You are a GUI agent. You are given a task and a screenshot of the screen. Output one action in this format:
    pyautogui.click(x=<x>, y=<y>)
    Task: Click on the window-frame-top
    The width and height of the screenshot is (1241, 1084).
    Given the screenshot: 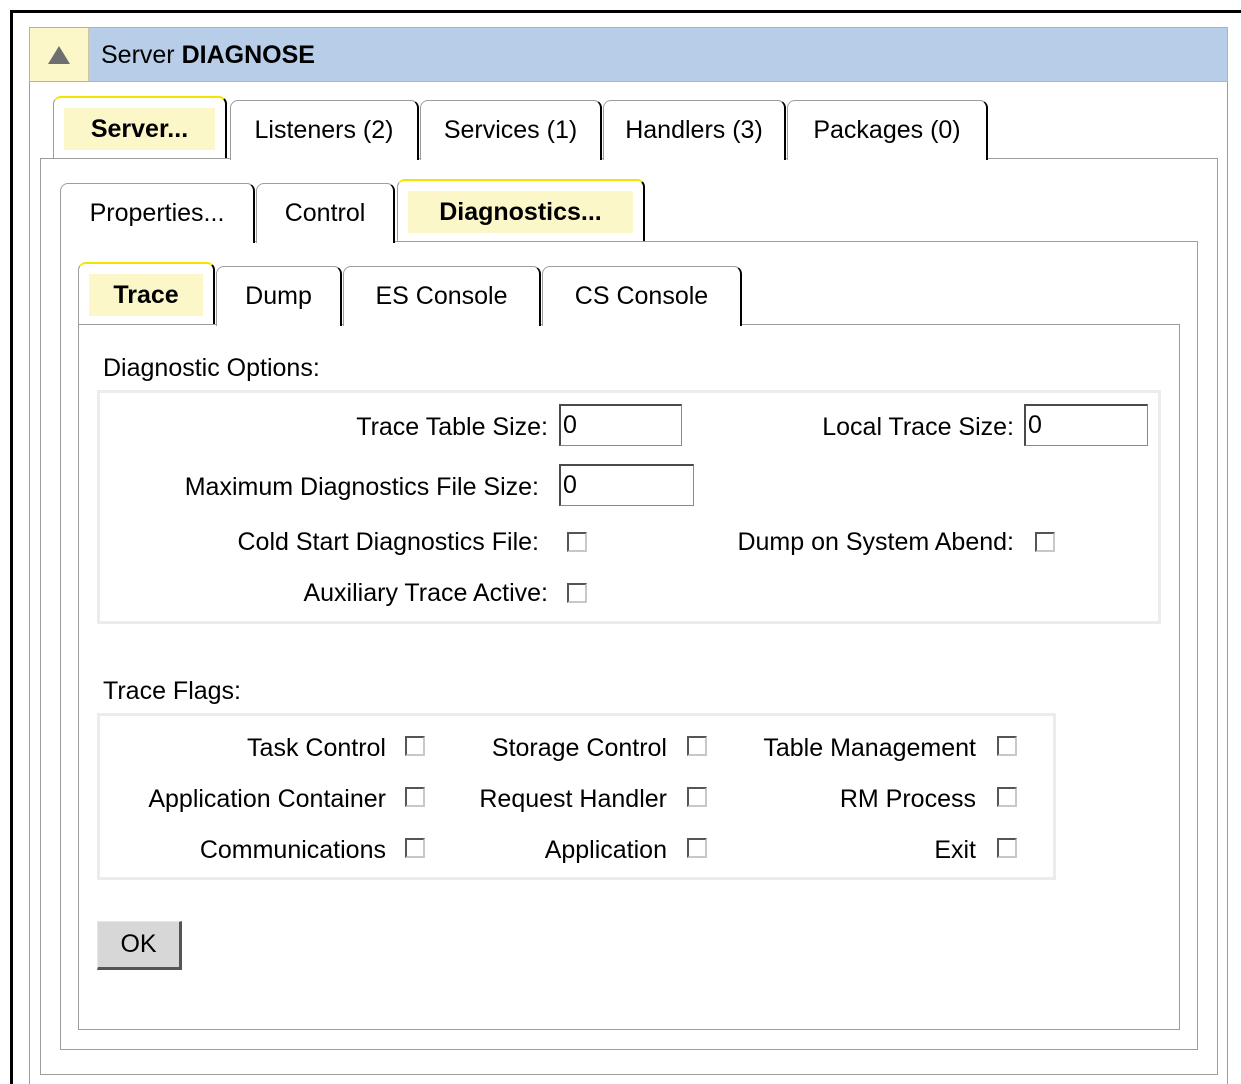 What is the action you would take?
    pyautogui.click(x=625, y=11)
    